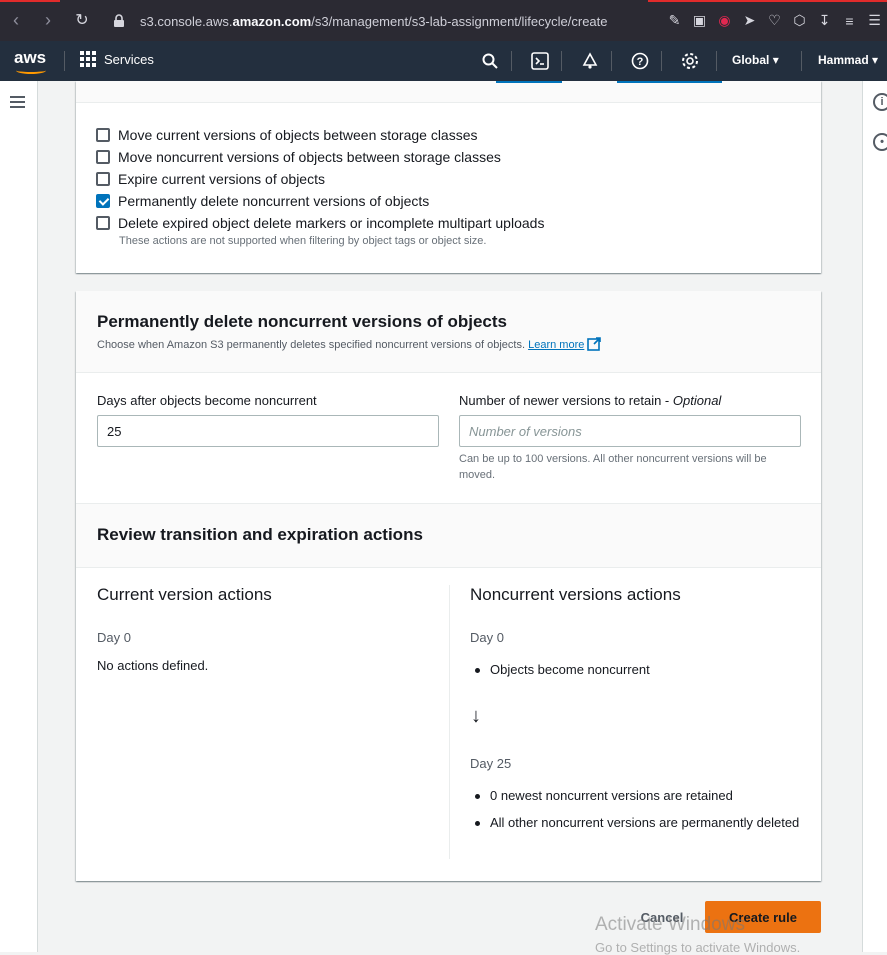 Image resolution: width=887 pixels, height=955 pixels. Describe the element at coordinates (590, 61) in the screenshot. I see `bell-icon` at that location.